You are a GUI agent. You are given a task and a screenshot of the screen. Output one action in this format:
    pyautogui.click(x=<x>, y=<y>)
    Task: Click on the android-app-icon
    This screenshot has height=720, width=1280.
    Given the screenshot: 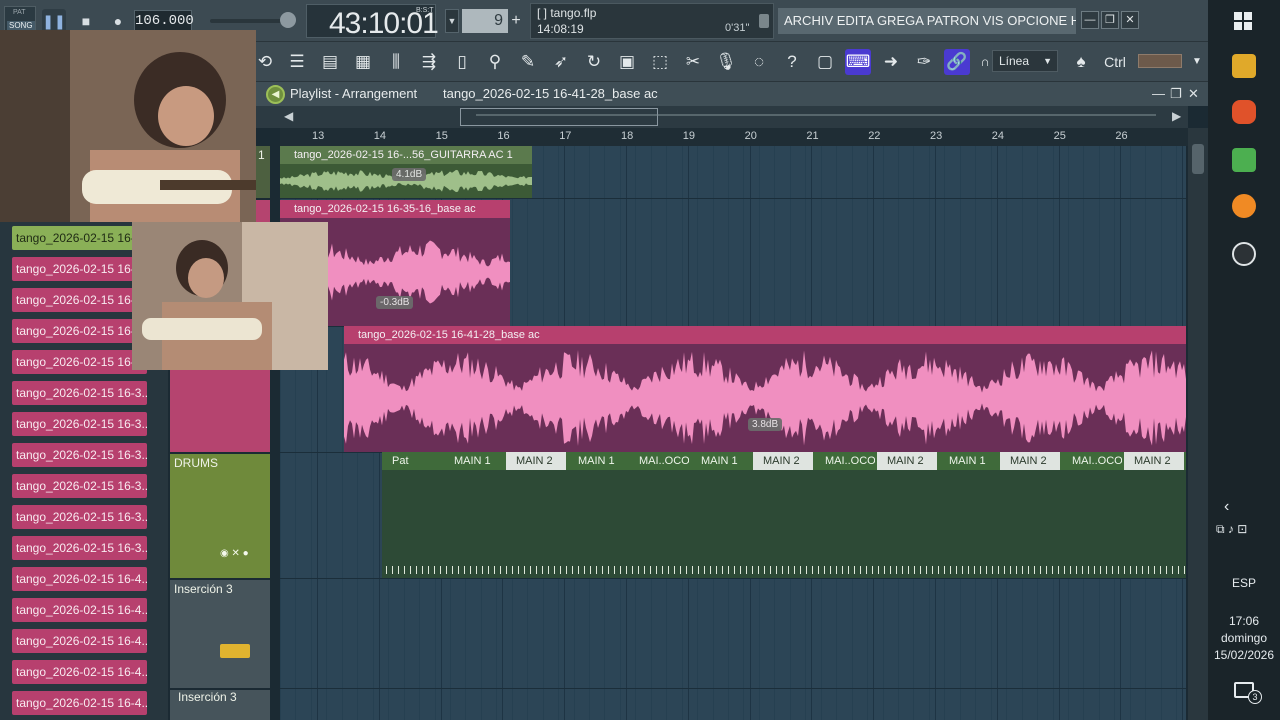 What is the action you would take?
    pyautogui.click(x=1244, y=160)
    